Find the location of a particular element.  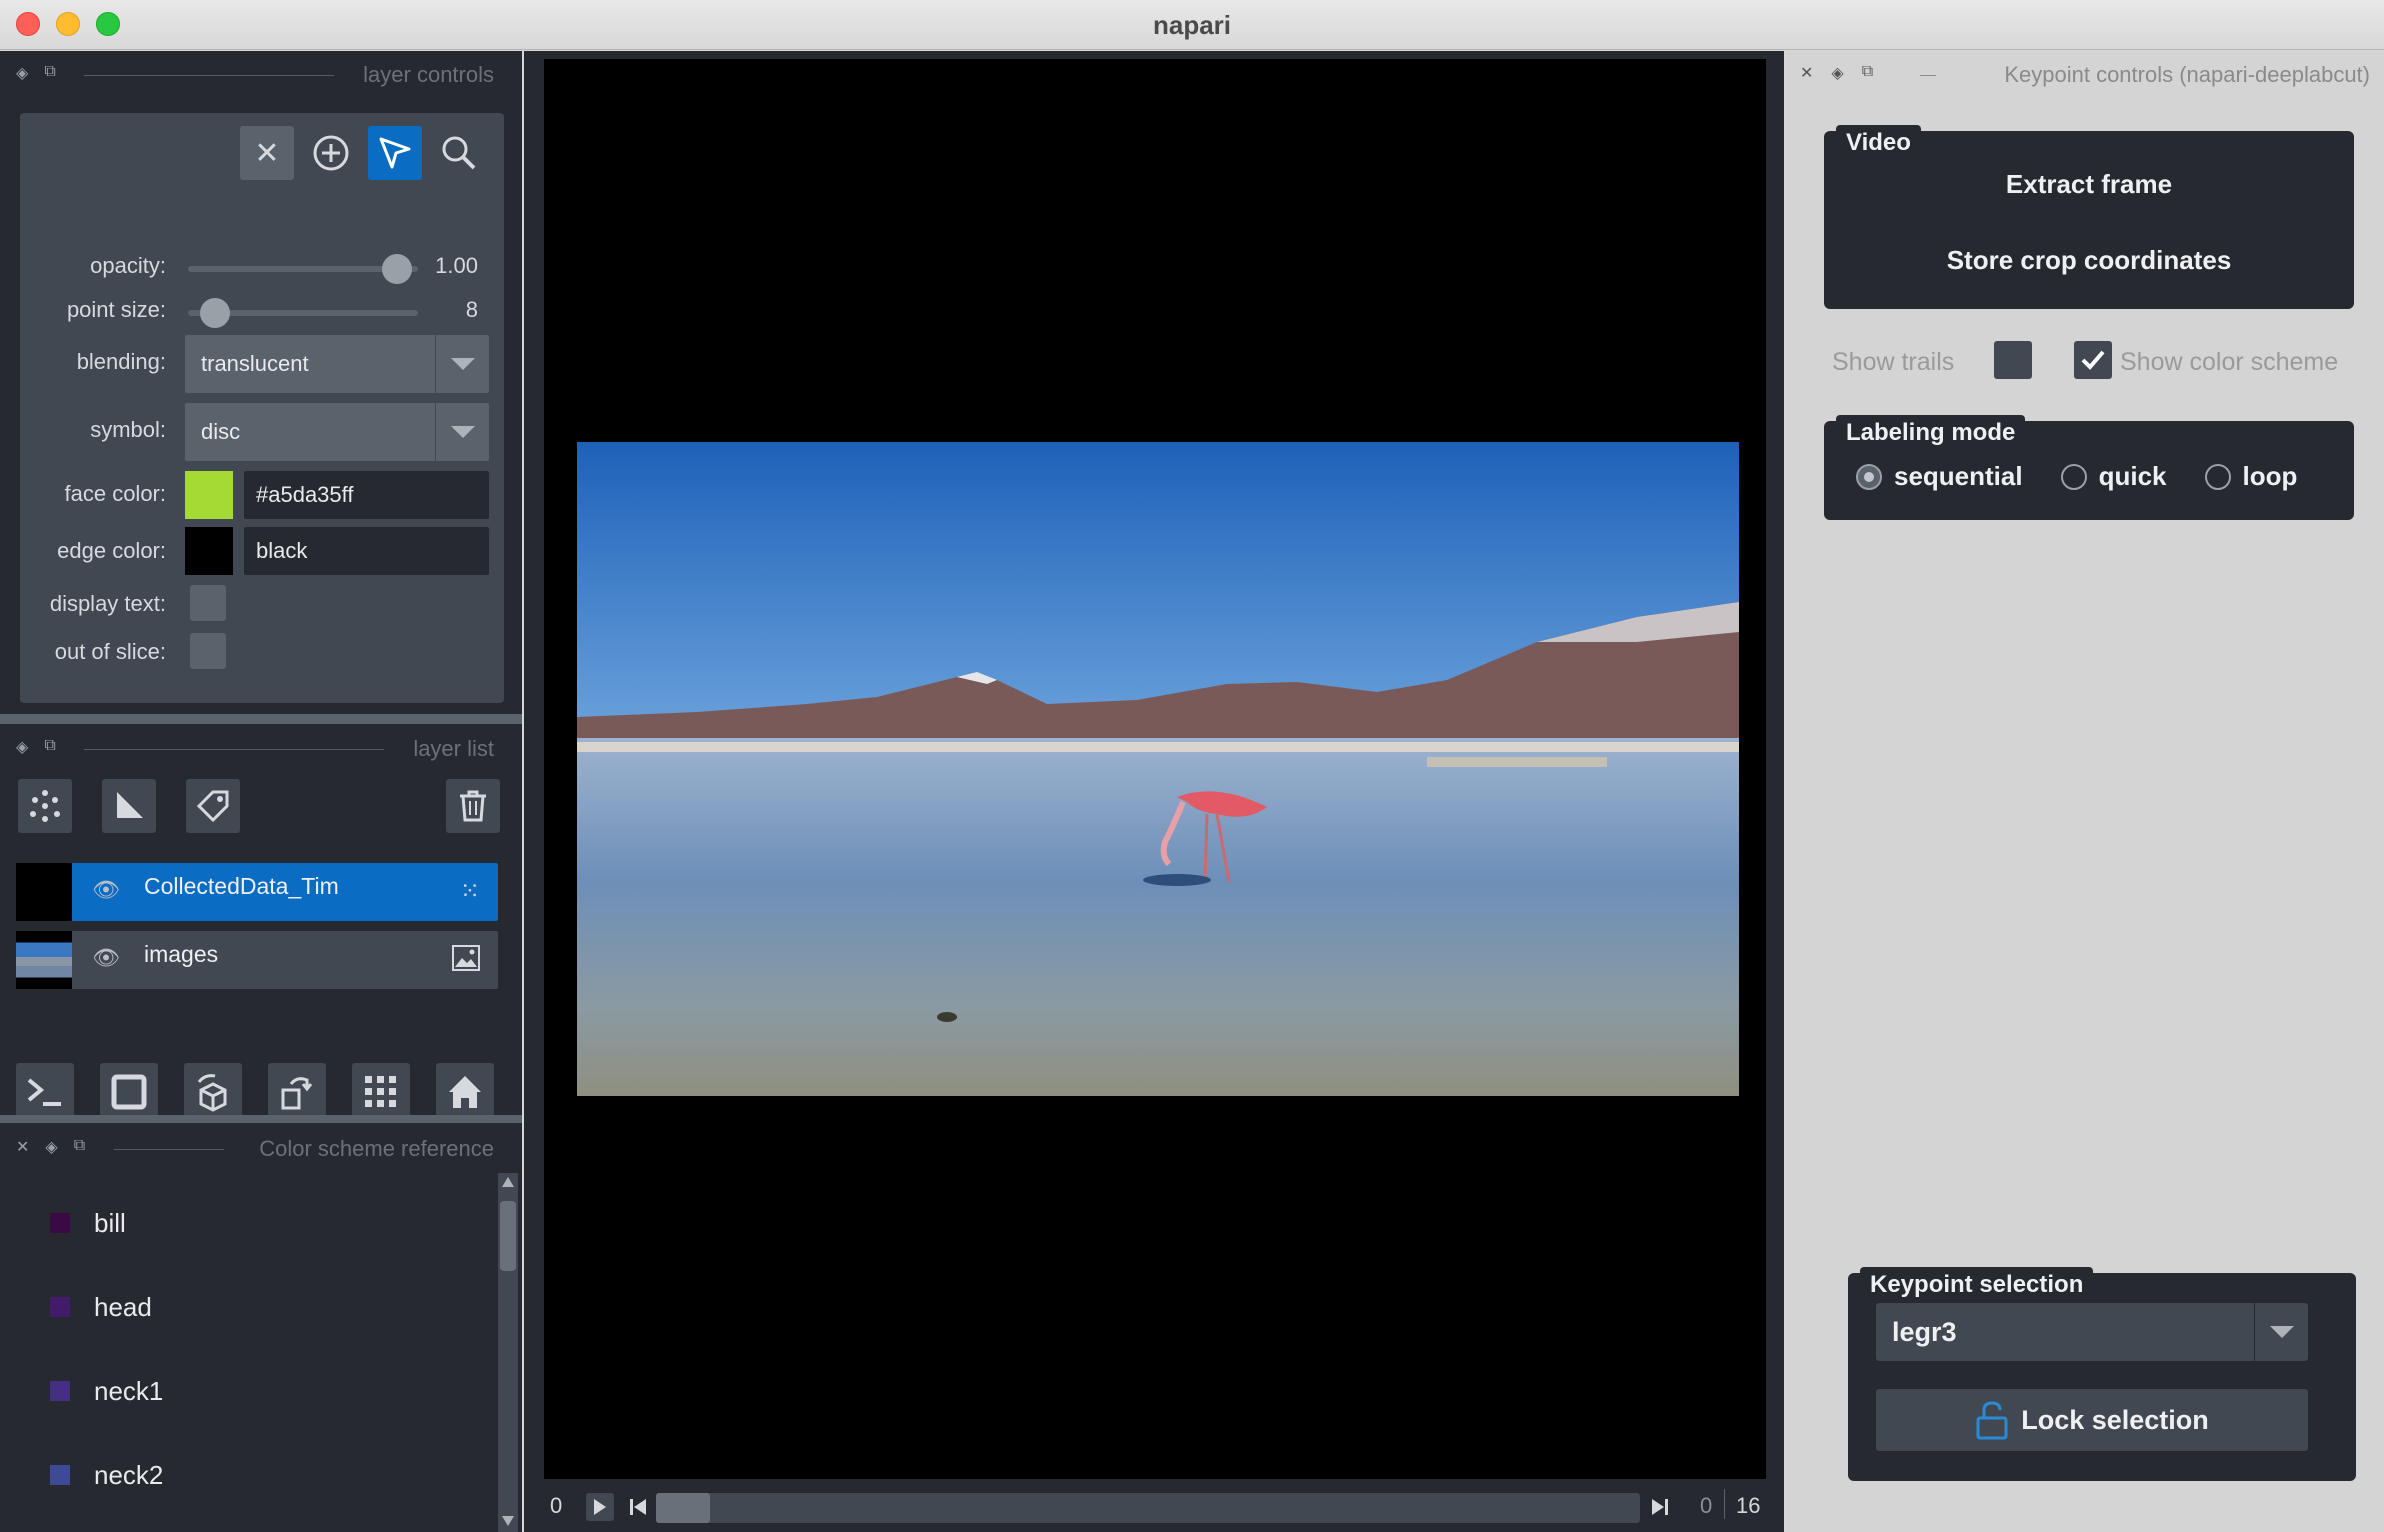

roll-dimensions-button is located at coordinates (213, 1092).